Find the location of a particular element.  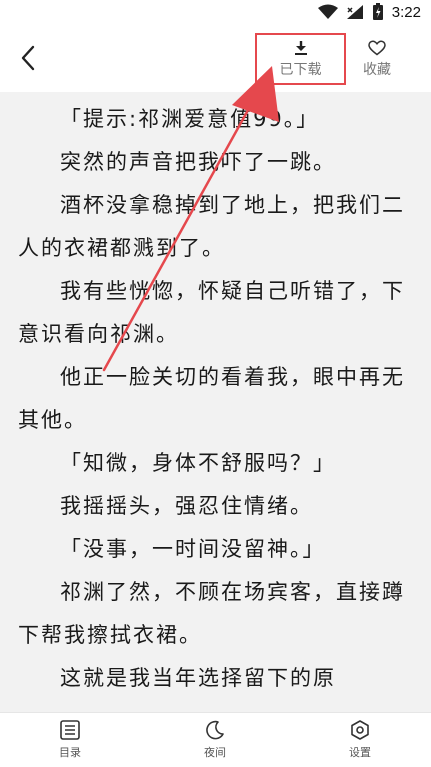

paragraph: 这就是我当年选择留下的原 is located at coordinates (198, 678).